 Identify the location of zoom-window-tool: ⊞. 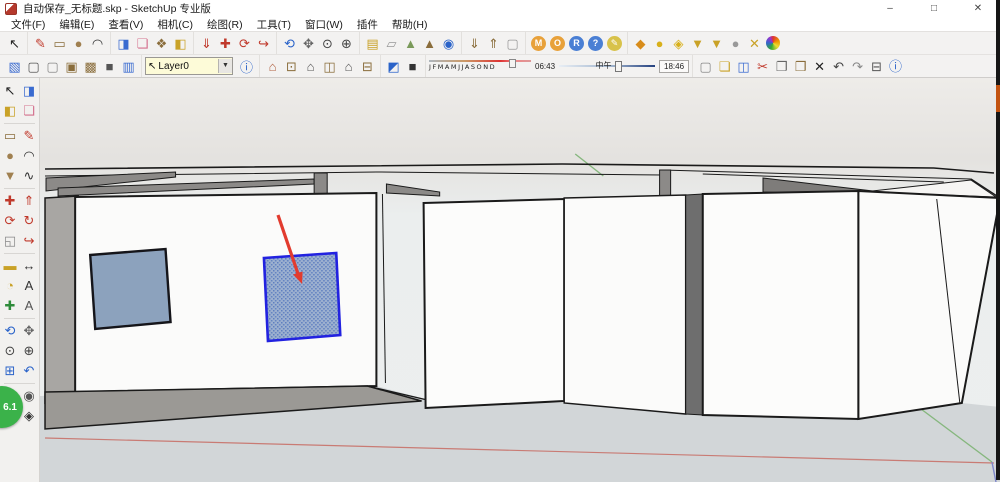
(10, 371).